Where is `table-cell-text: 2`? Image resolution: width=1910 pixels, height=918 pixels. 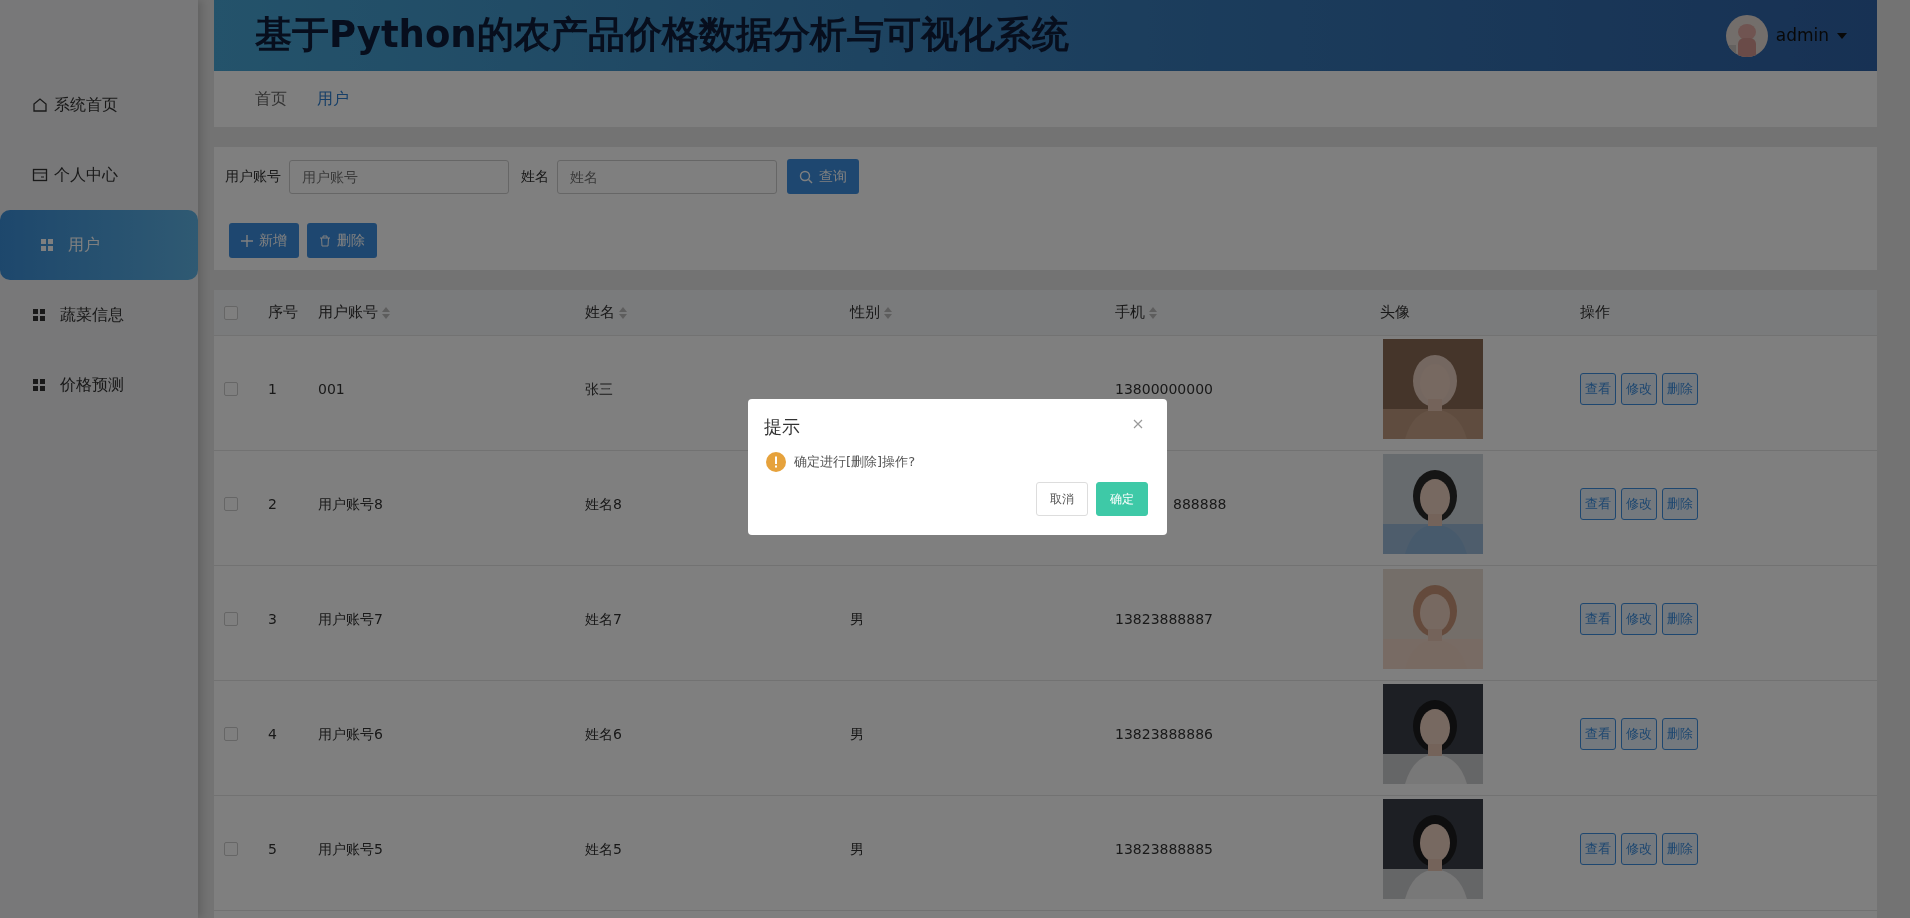
table-cell-text: 2 is located at coordinates (273, 504).